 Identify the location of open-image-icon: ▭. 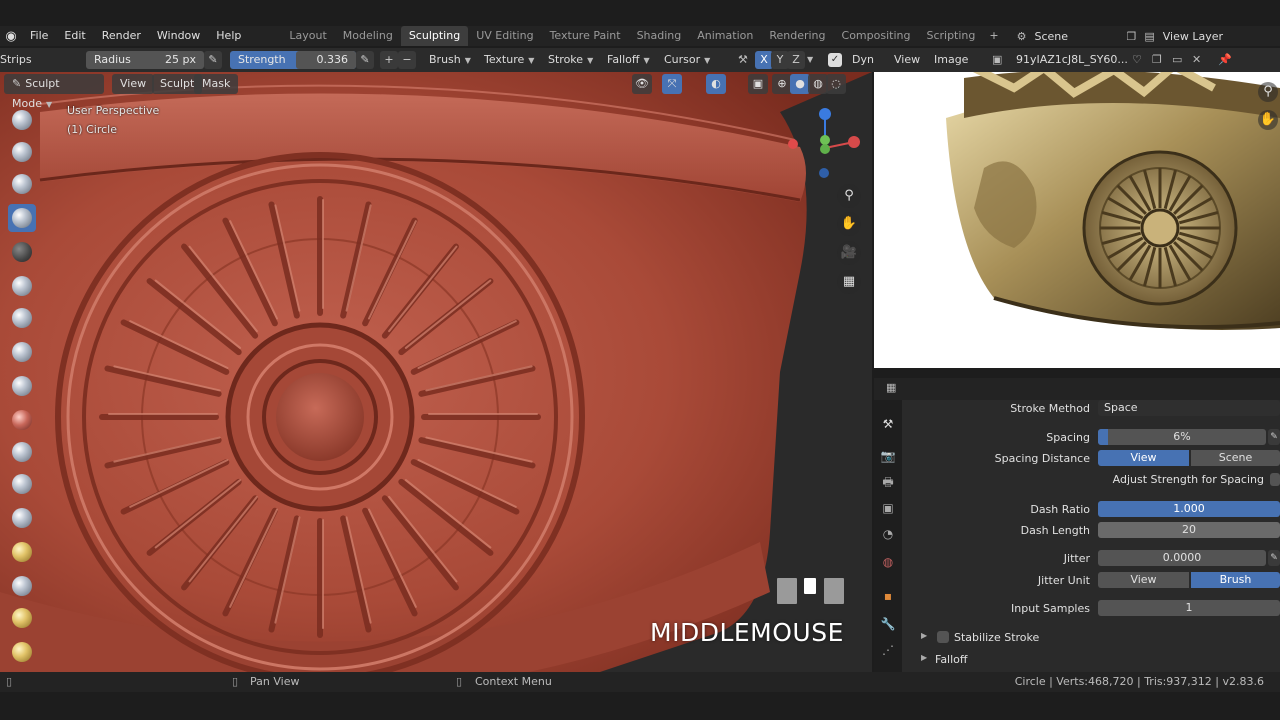
(1177, 60).